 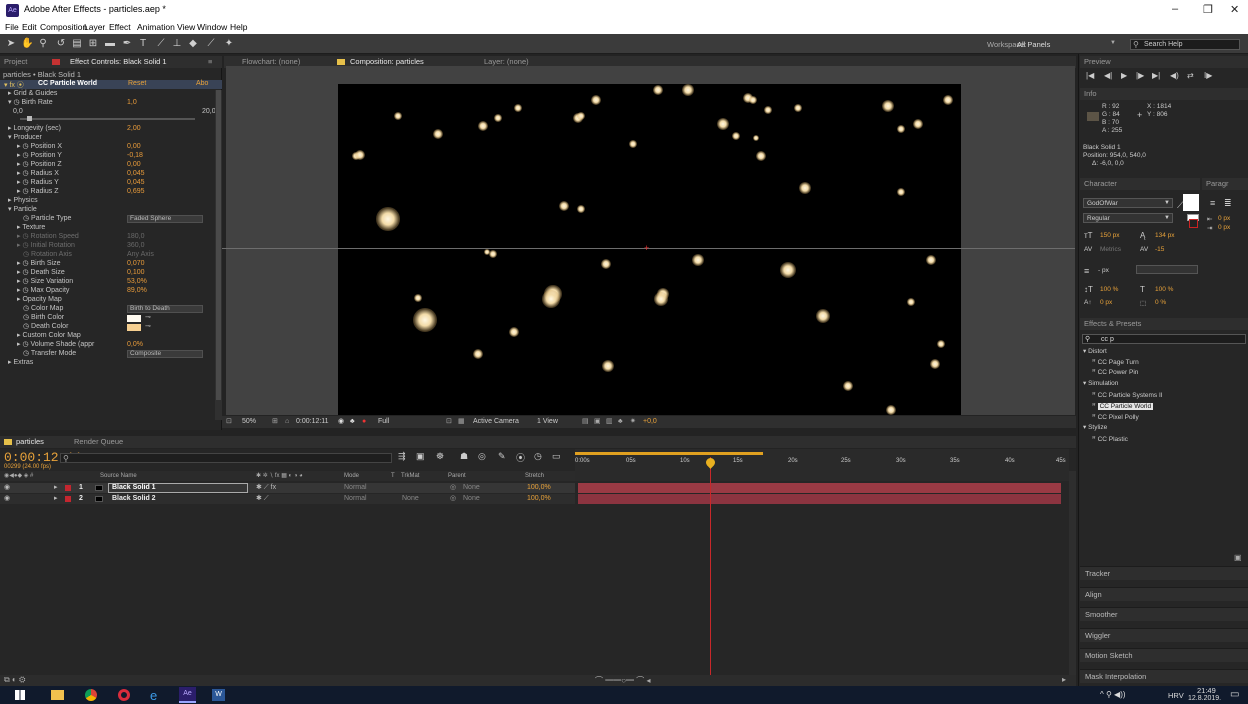 I want to click on channel-icon: ●, so click(x=364, y=422).